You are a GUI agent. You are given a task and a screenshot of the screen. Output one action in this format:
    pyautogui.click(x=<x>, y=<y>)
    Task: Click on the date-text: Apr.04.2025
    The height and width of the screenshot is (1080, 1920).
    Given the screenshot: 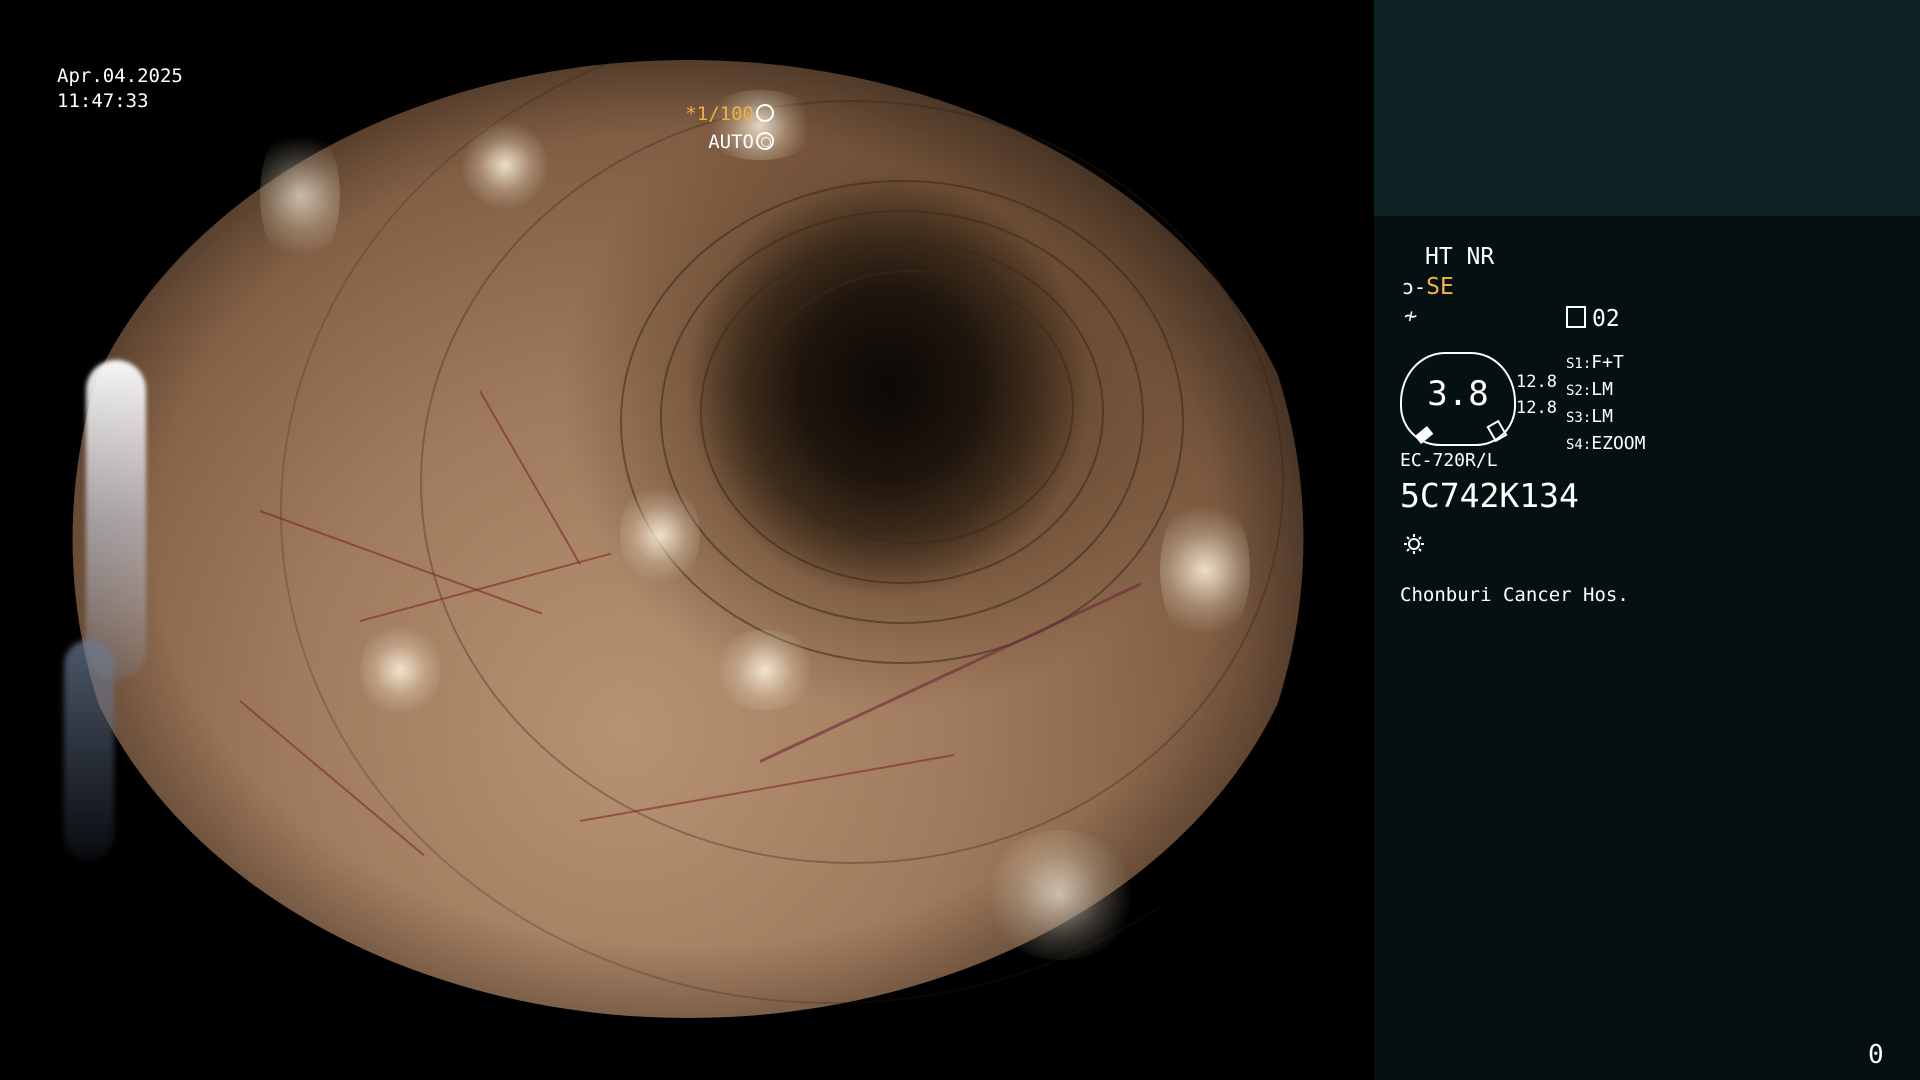 What is the action you would take?
    pyautogui.click(x=120, y=76)
    